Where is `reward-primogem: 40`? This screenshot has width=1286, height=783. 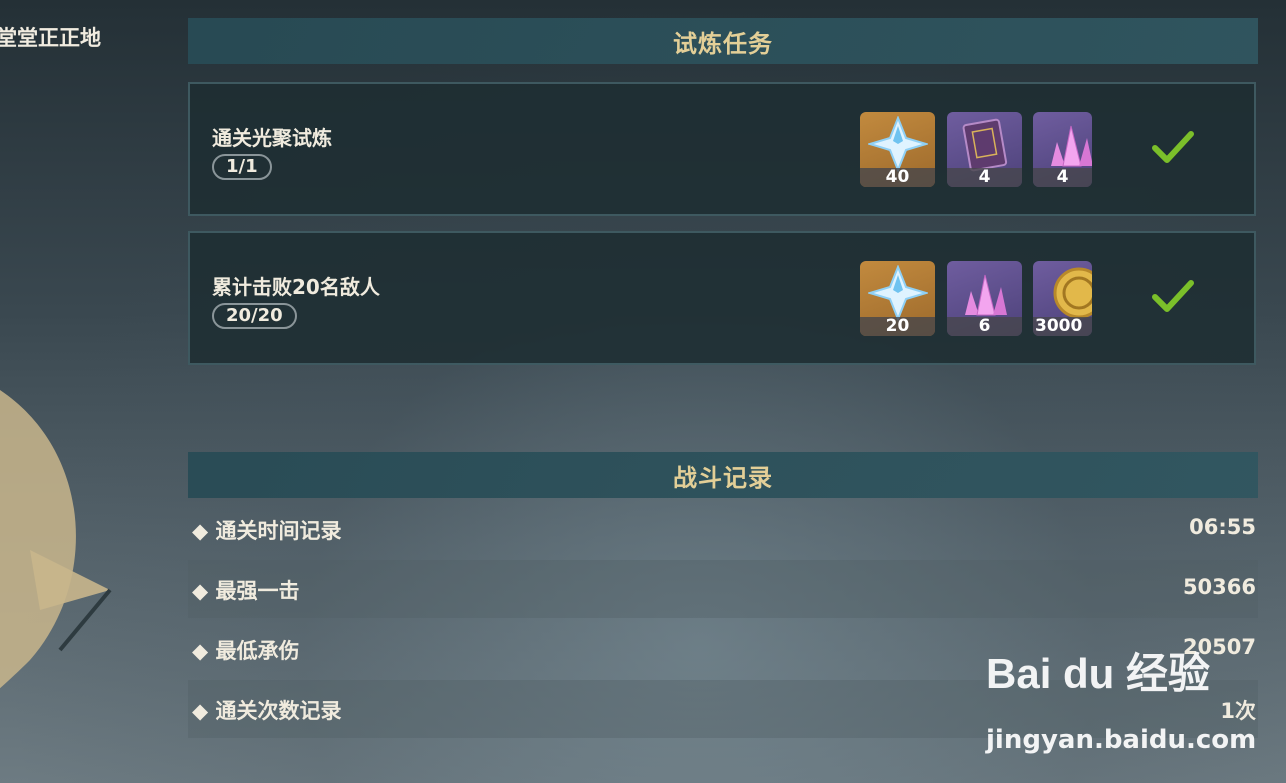 reward-primogem: 40 is located at coordinates (897, 149).